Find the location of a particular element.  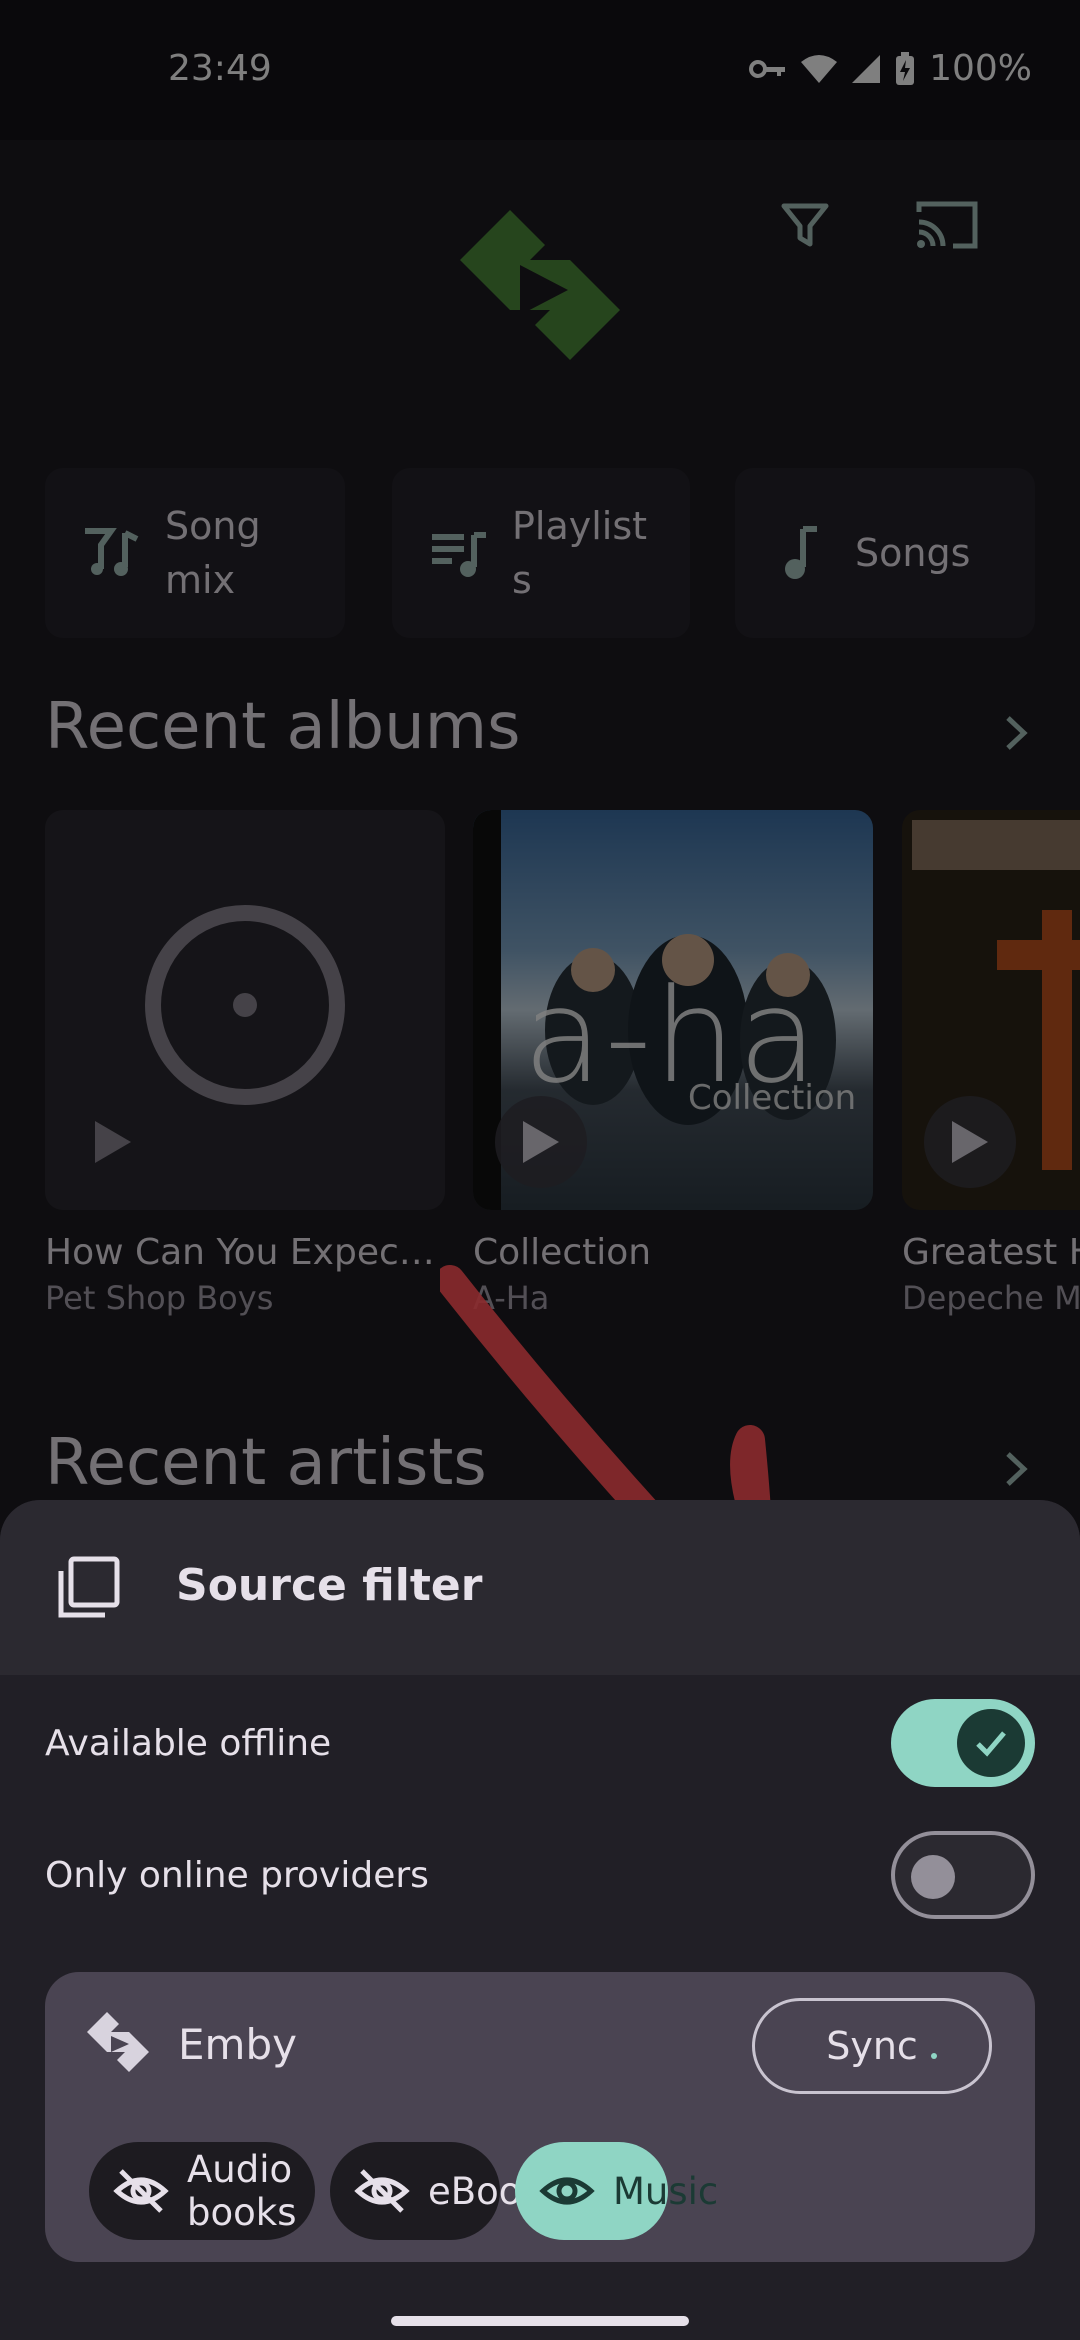

music-note-icon is located at coordinates (801, 552).